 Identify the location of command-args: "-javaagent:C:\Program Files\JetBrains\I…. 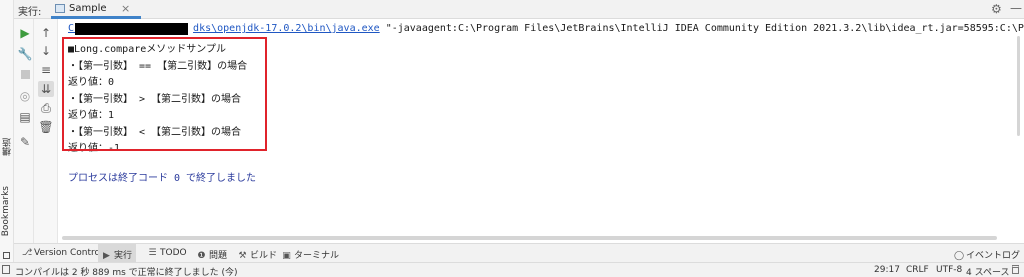
(701, 28).